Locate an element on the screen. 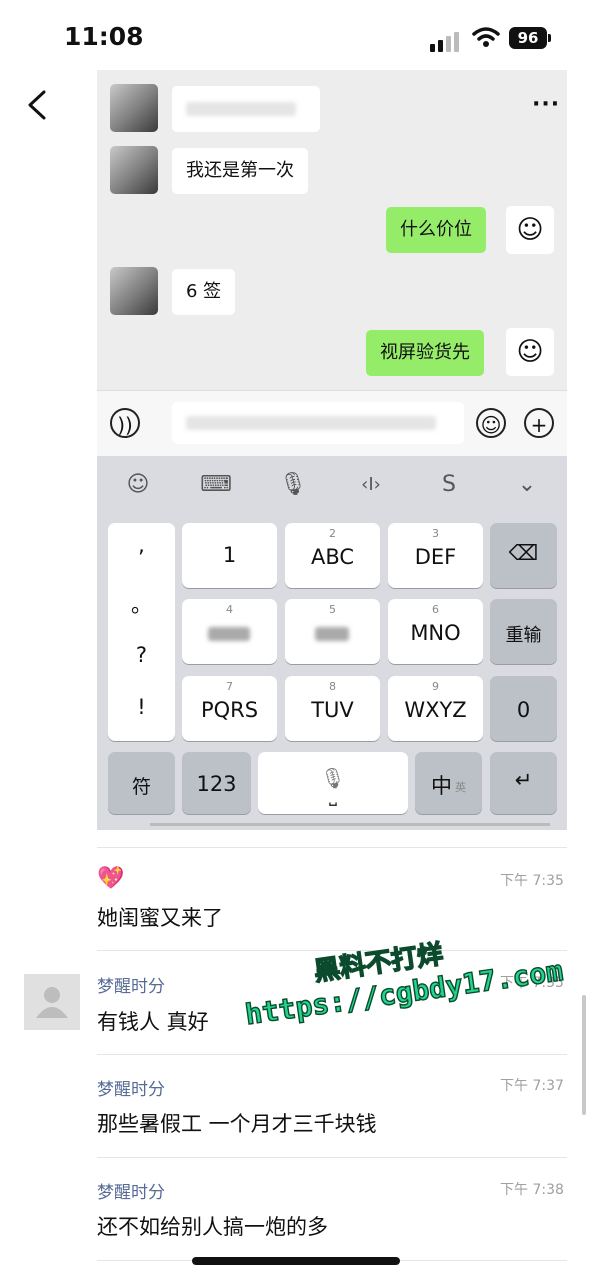 This screenshot has height=1280, width=592. cellular-signal-icon is located at coordinates (448, 41).